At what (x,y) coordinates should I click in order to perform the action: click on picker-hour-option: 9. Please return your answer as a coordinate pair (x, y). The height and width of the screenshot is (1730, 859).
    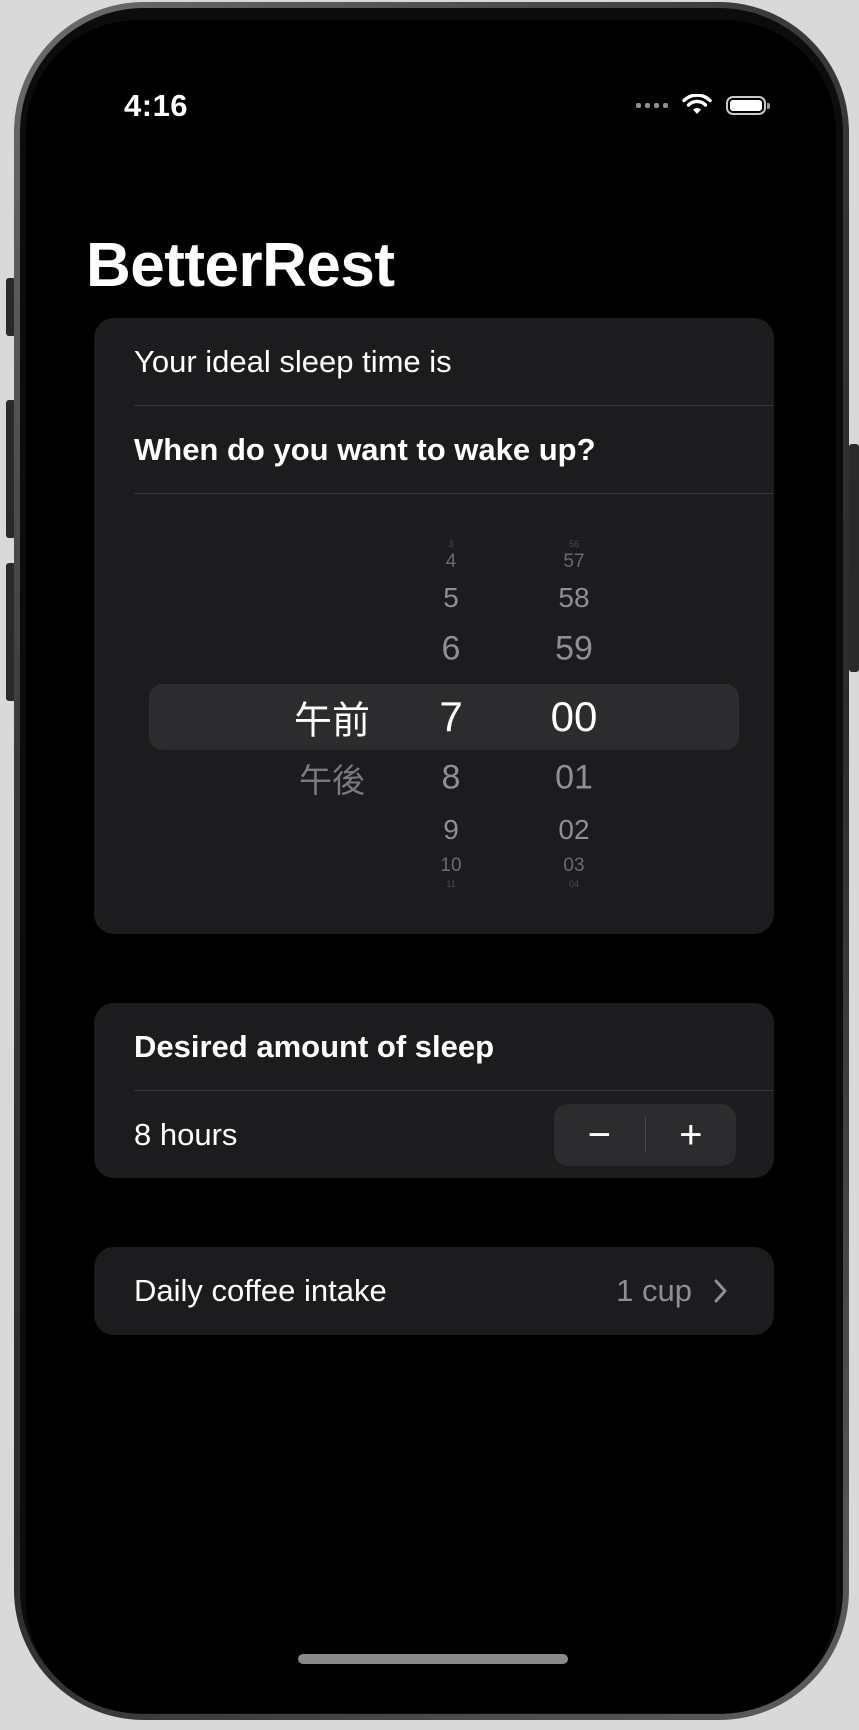
    Looking at the image, I should click on (451, 830).